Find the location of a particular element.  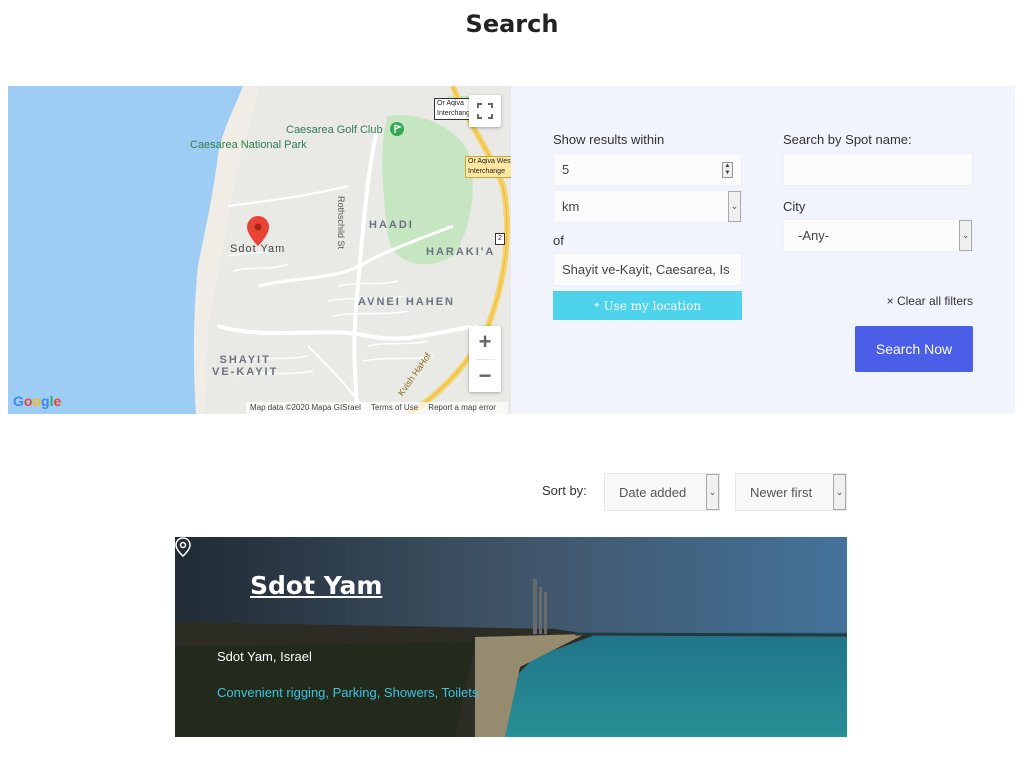

page-title: Search is located at coordinates (512, 24).